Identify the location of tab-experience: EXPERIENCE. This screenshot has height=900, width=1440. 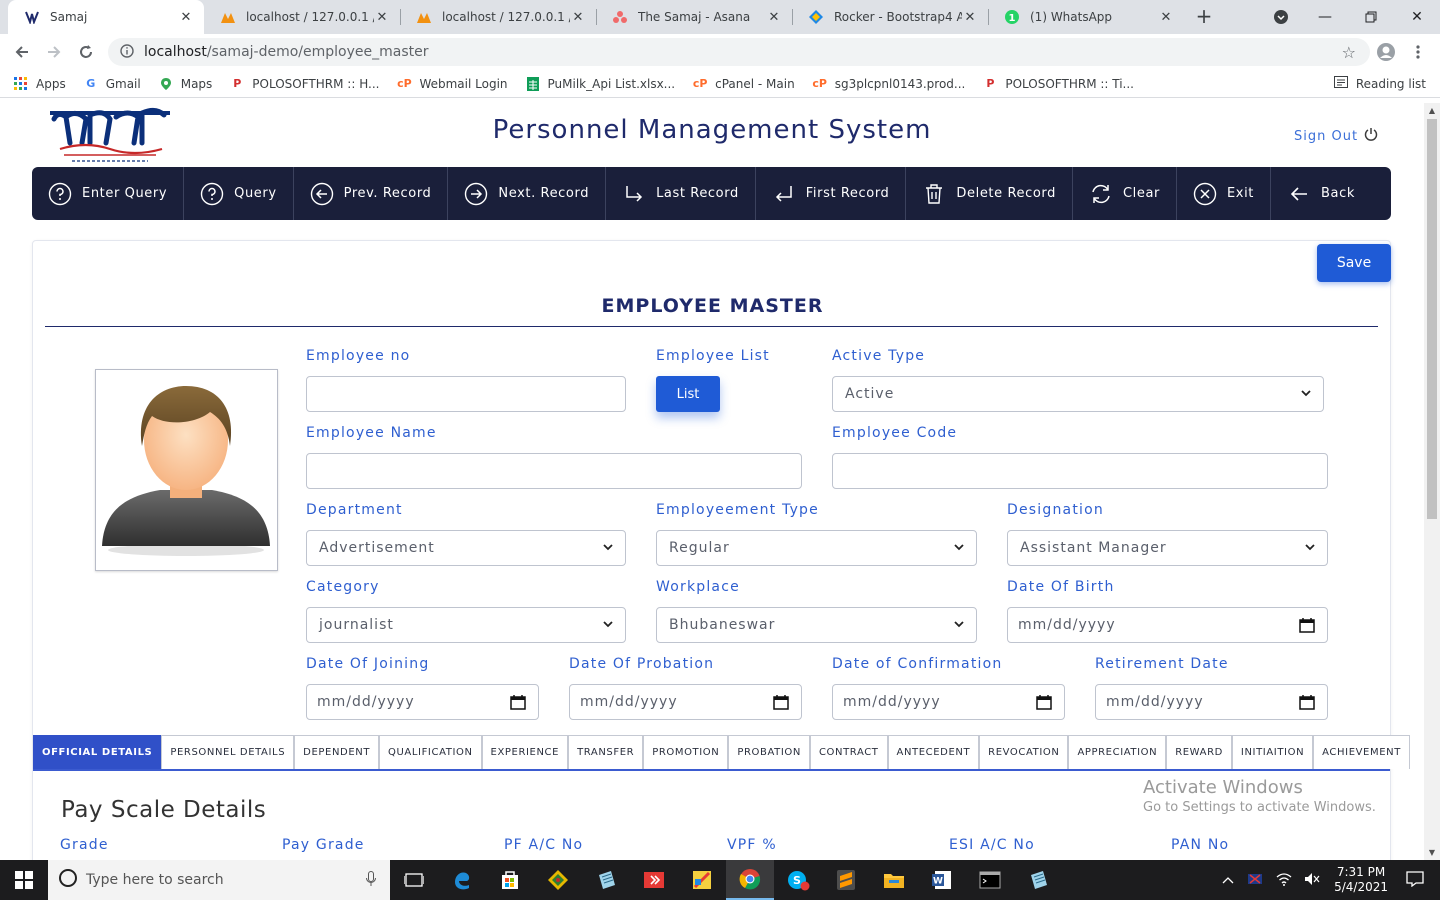
(525, 752).